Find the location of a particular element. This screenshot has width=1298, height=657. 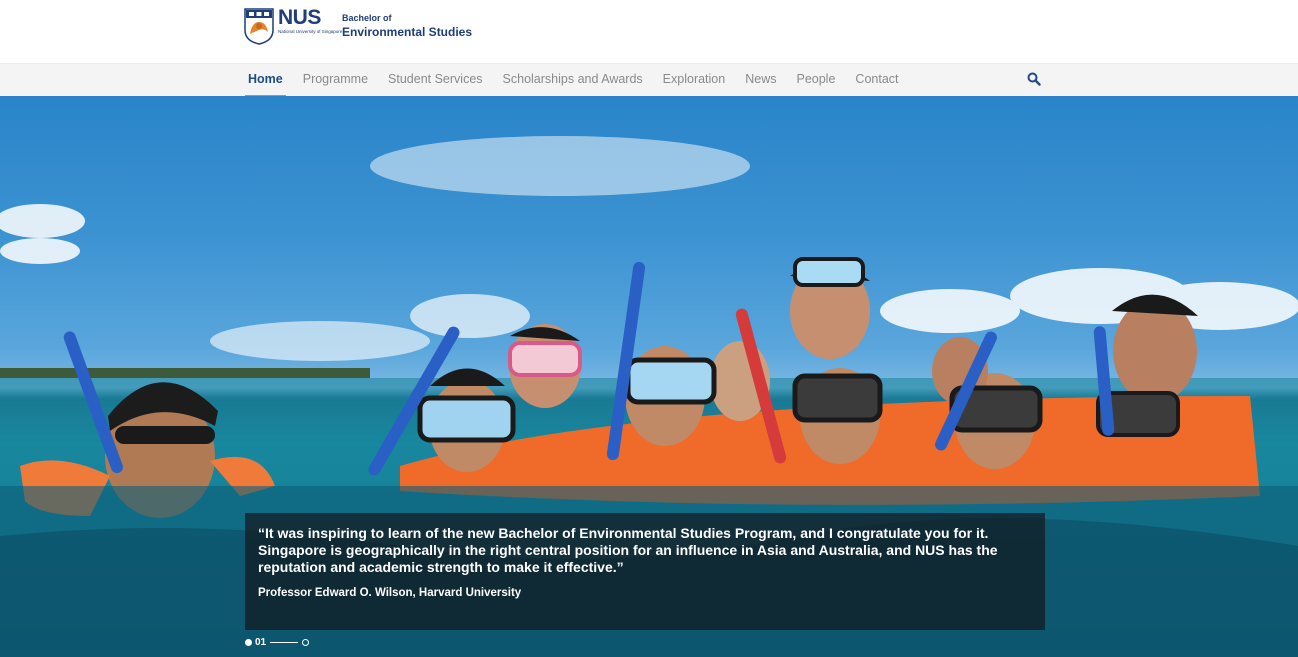

nav-item-contact: Contact is located at coordinates (876, 80).